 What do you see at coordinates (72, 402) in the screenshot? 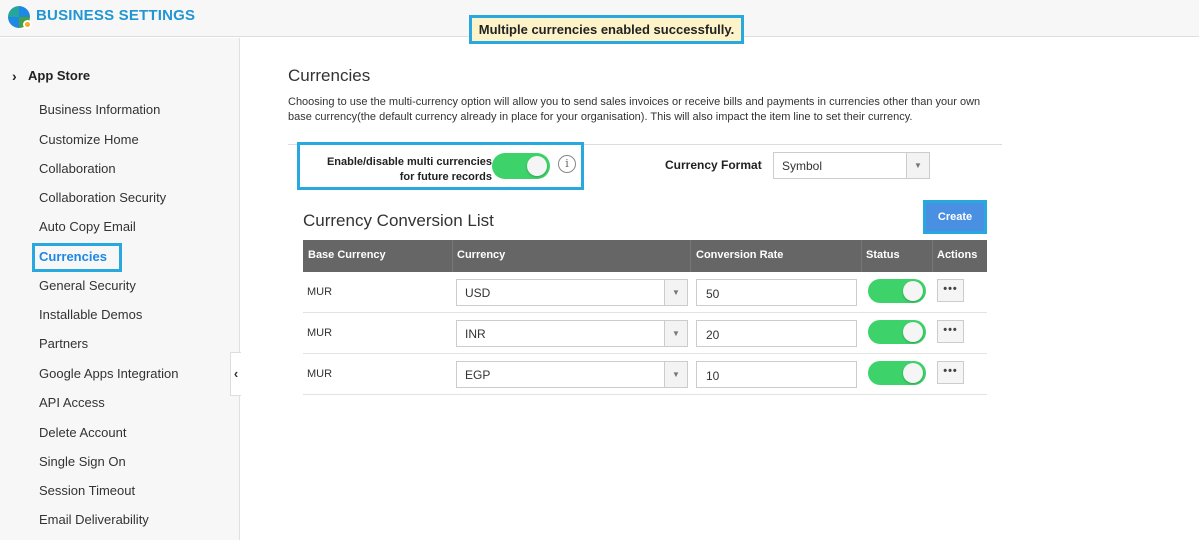
I see `sidebar-item-api-access: API Access` at bounding box center [72, 402].